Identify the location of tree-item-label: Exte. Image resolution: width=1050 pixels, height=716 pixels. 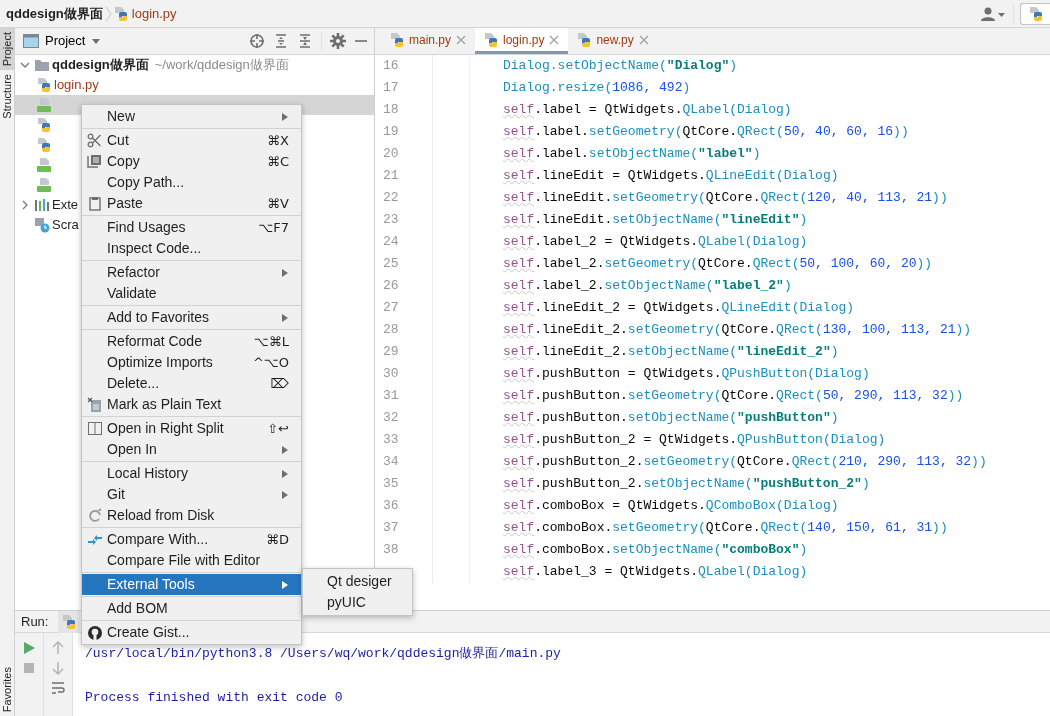
(65, 205).